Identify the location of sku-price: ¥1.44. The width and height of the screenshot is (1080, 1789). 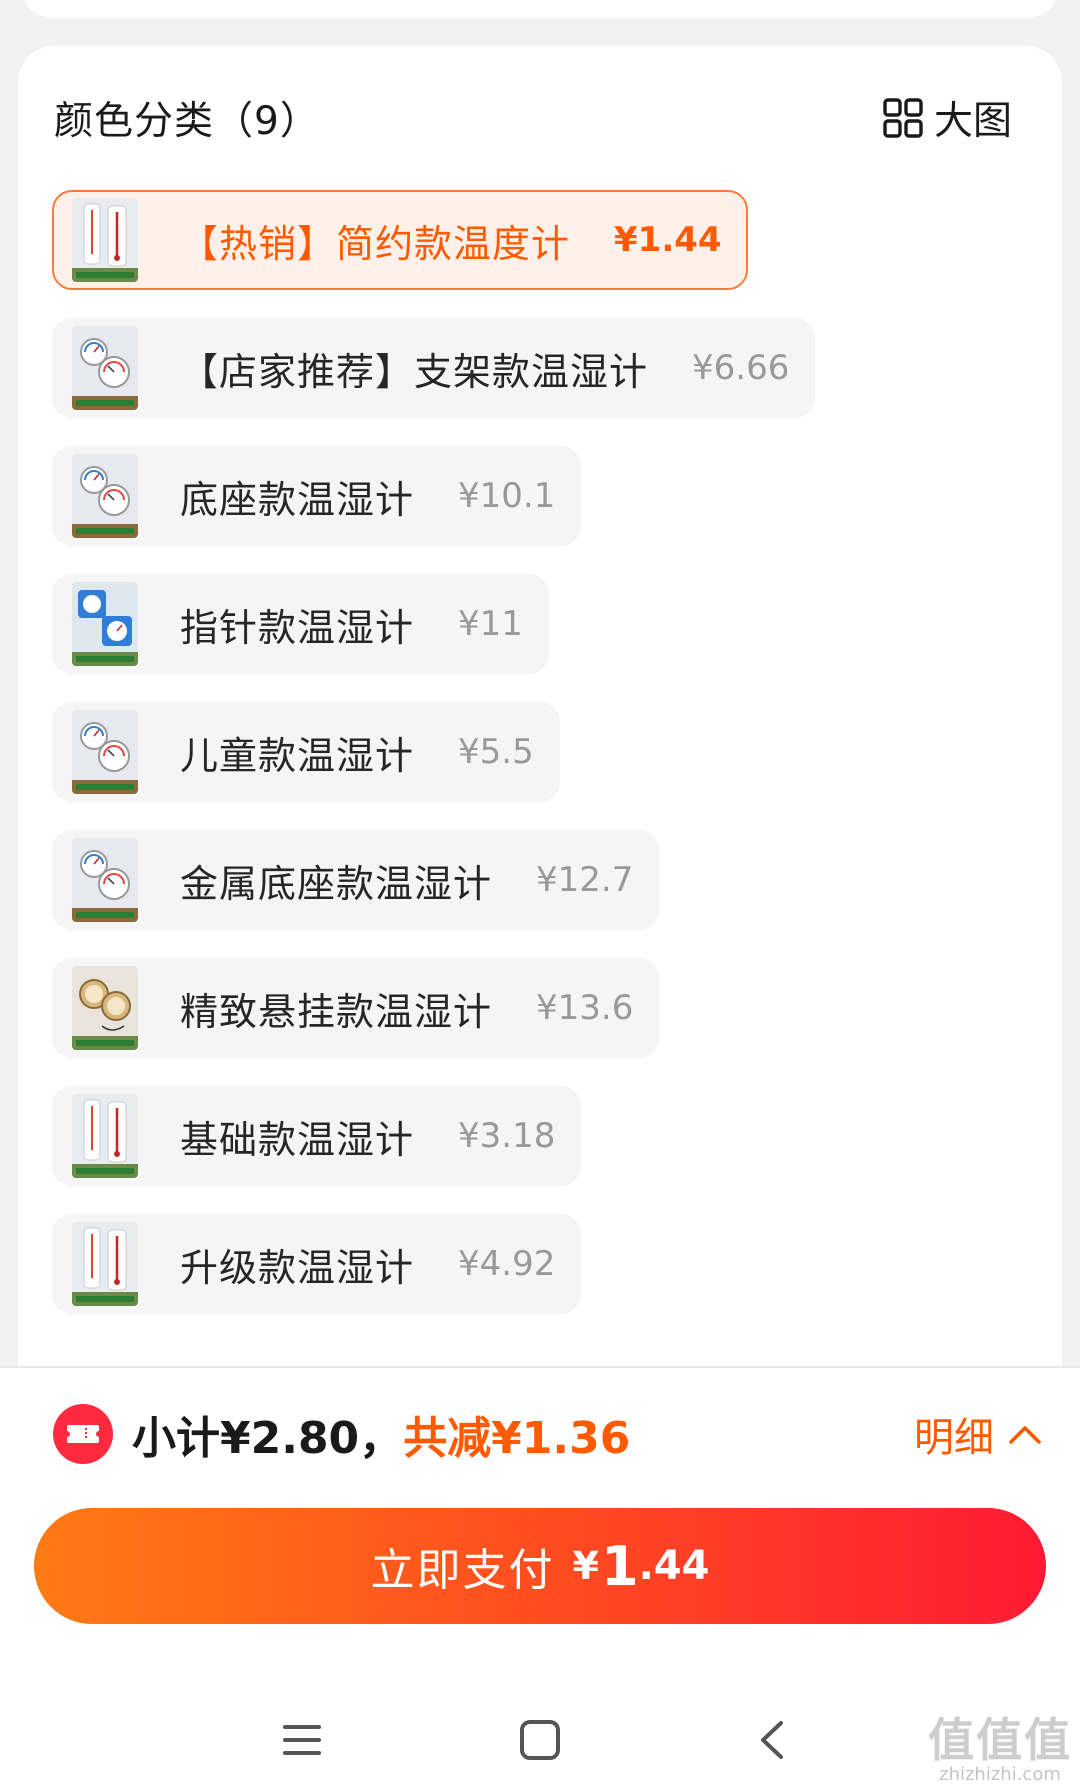
(668, 240).